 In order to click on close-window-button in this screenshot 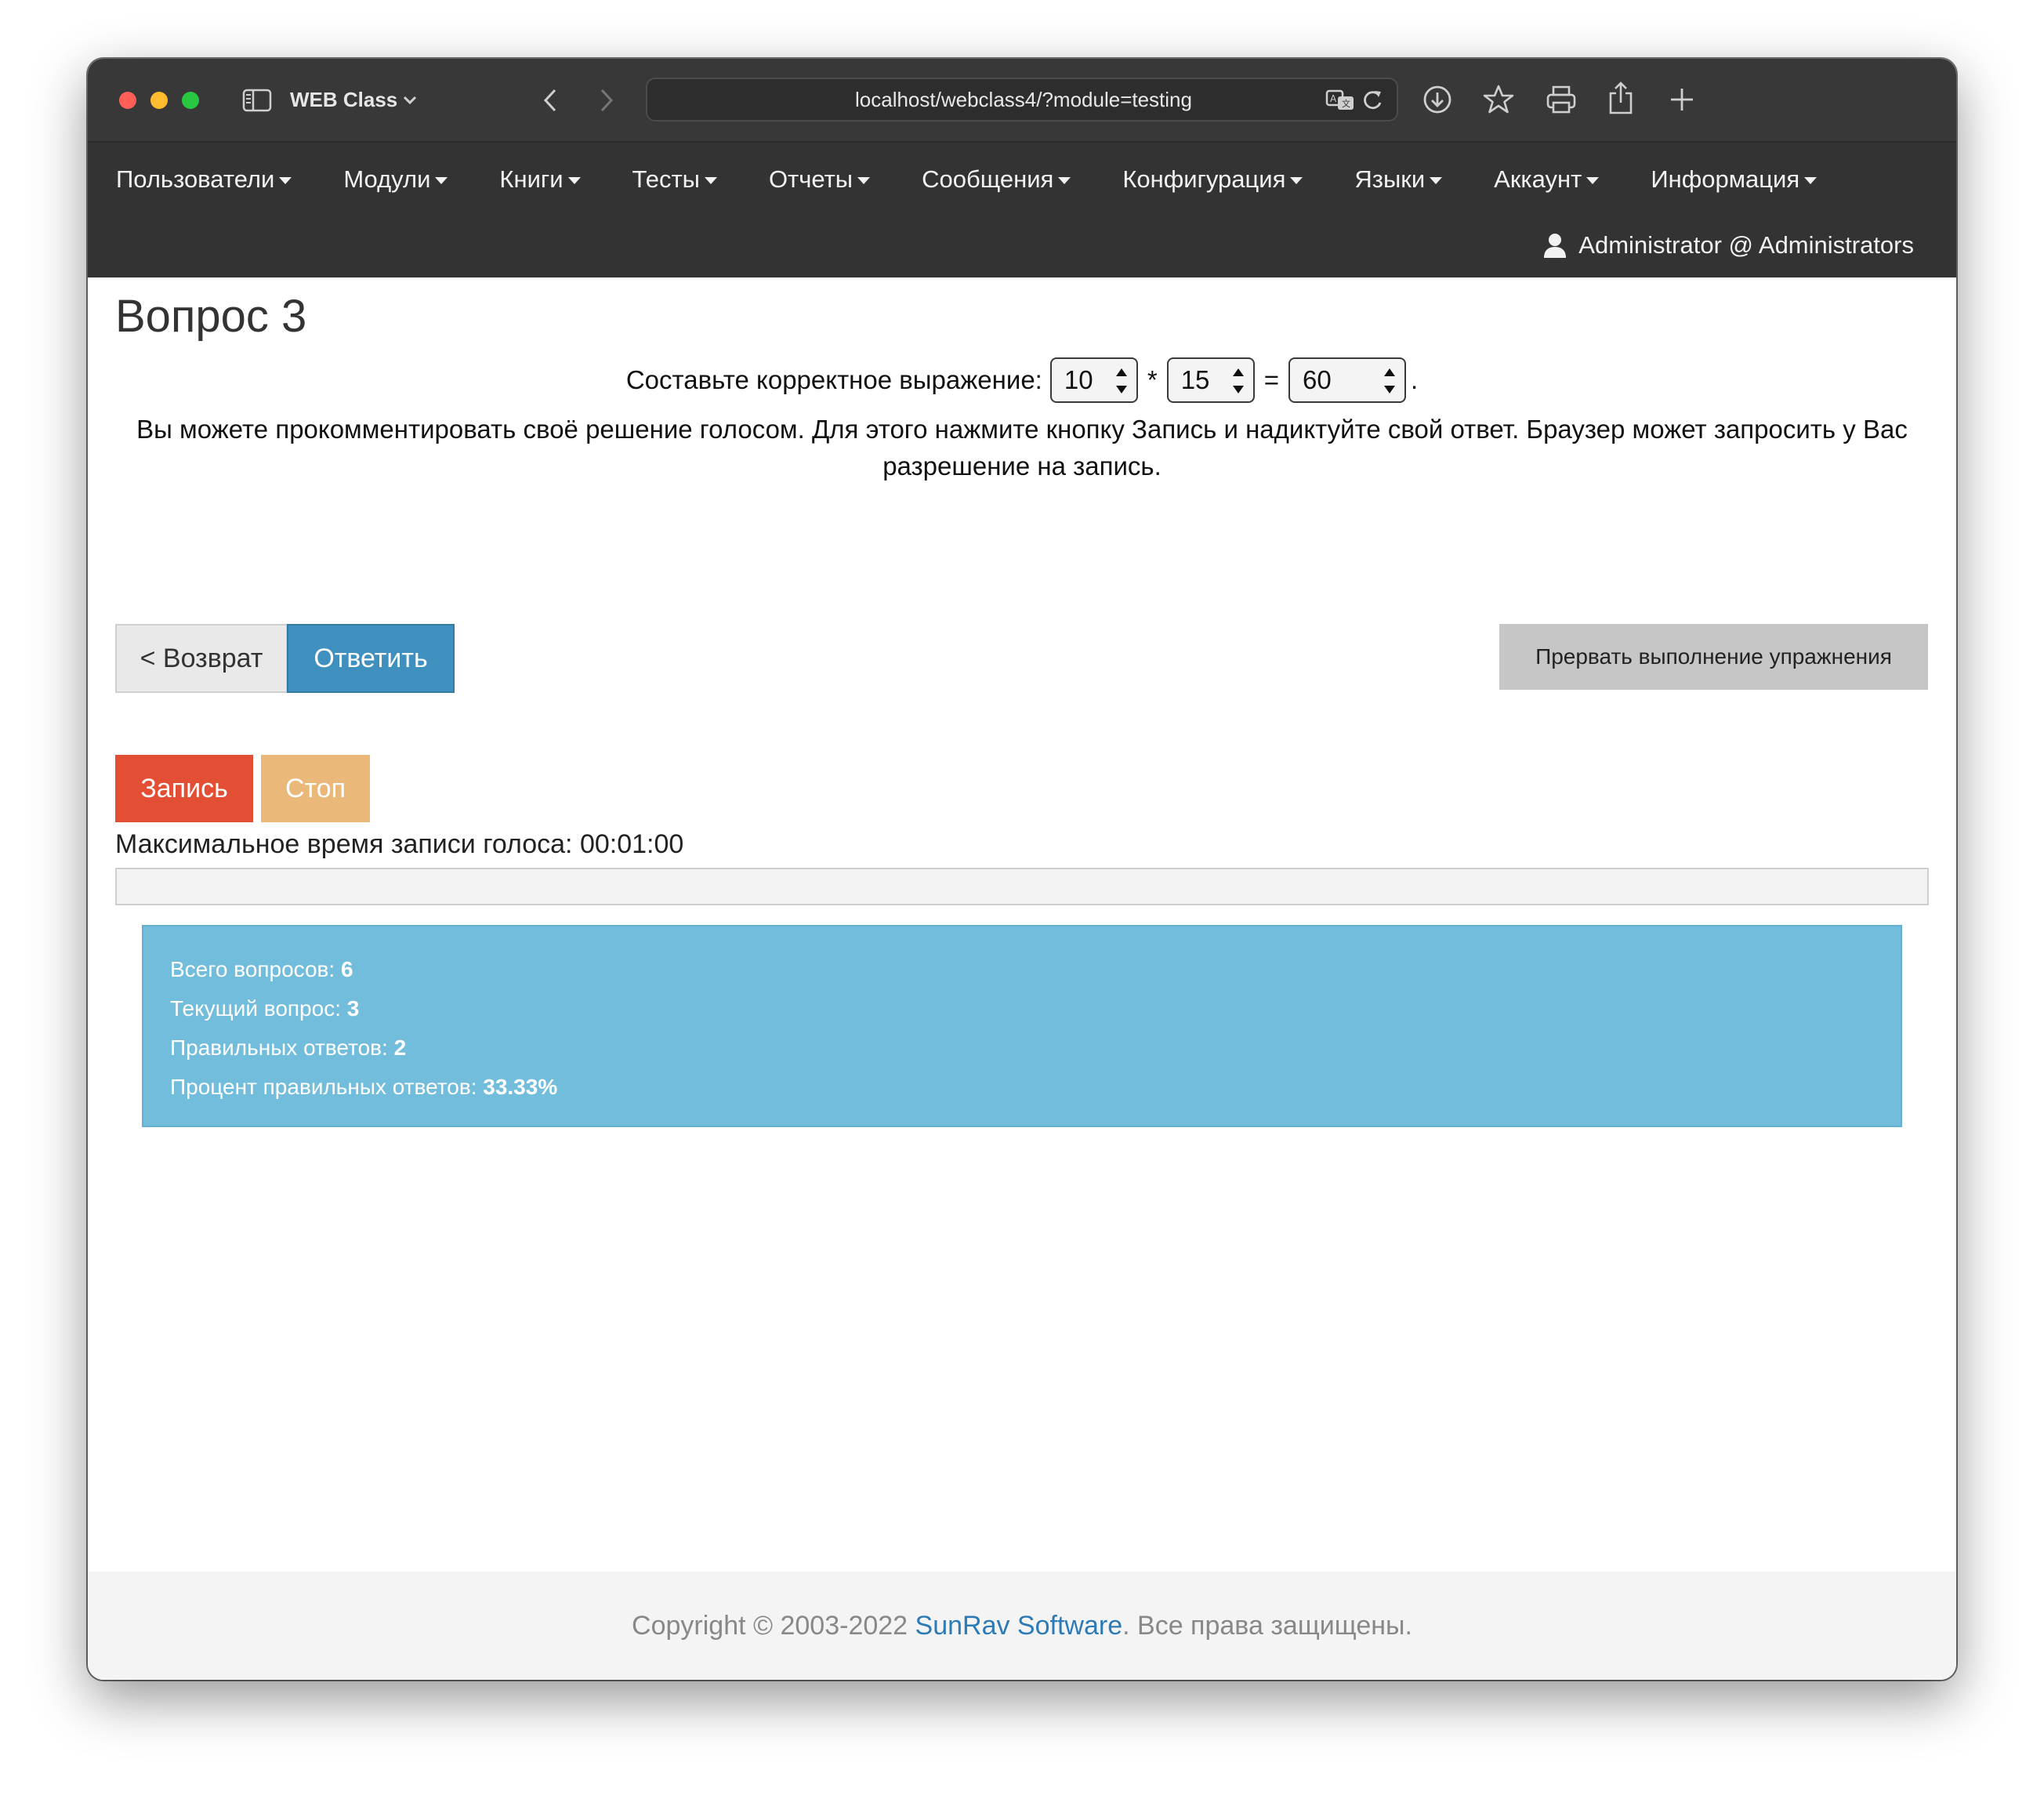, I will do `click(127, 100)`.